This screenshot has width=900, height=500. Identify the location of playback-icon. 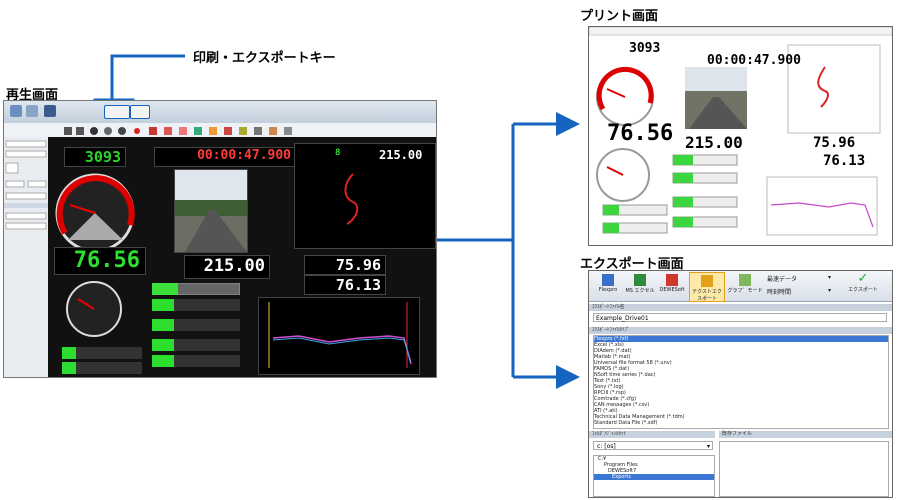
(50, 111).